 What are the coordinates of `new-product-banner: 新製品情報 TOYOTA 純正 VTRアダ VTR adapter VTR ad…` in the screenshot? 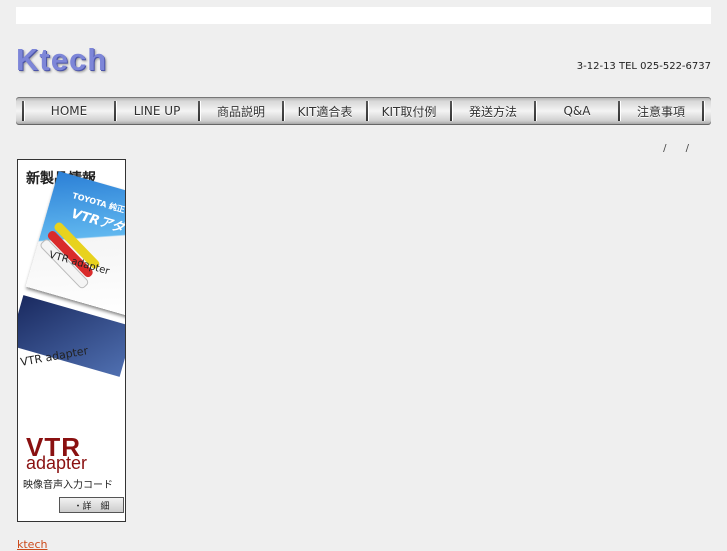 It's located at (71, 340).